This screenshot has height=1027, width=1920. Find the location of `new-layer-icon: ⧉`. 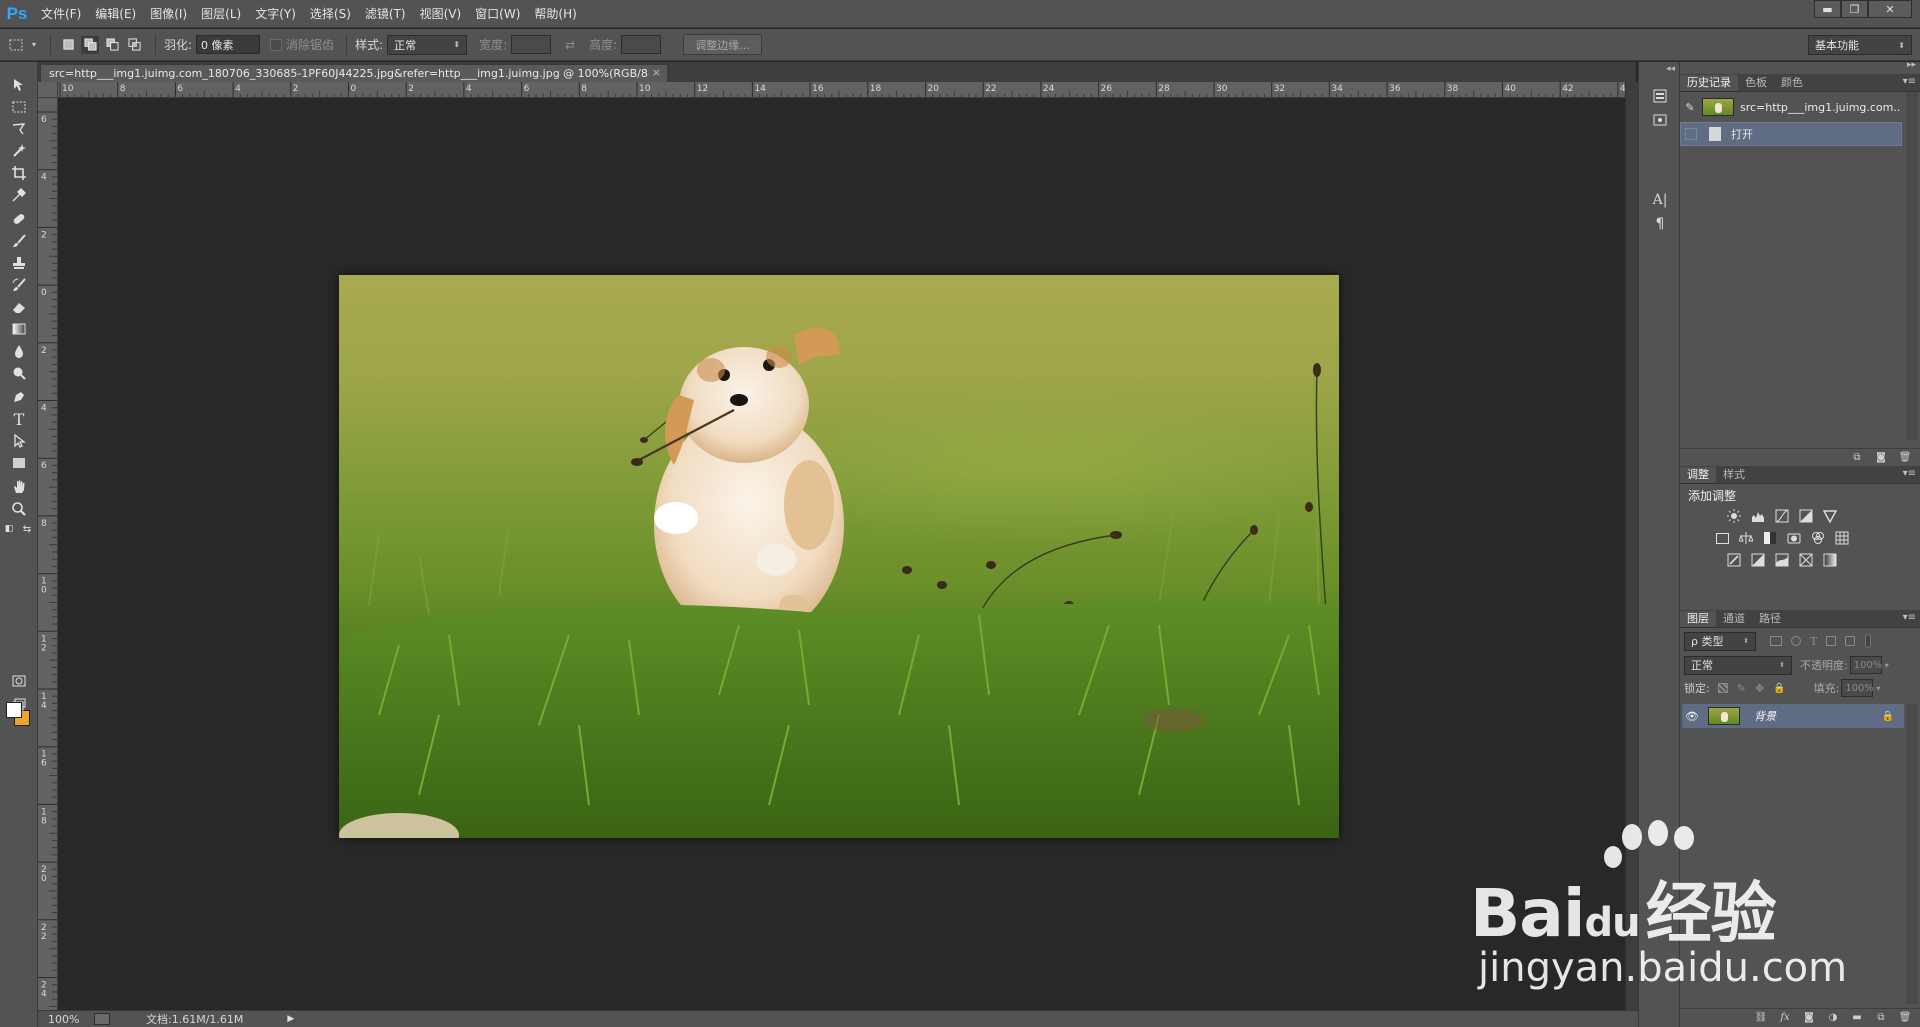

new-layer-icon: ⧉ is located at coordinates (1881, 1018).